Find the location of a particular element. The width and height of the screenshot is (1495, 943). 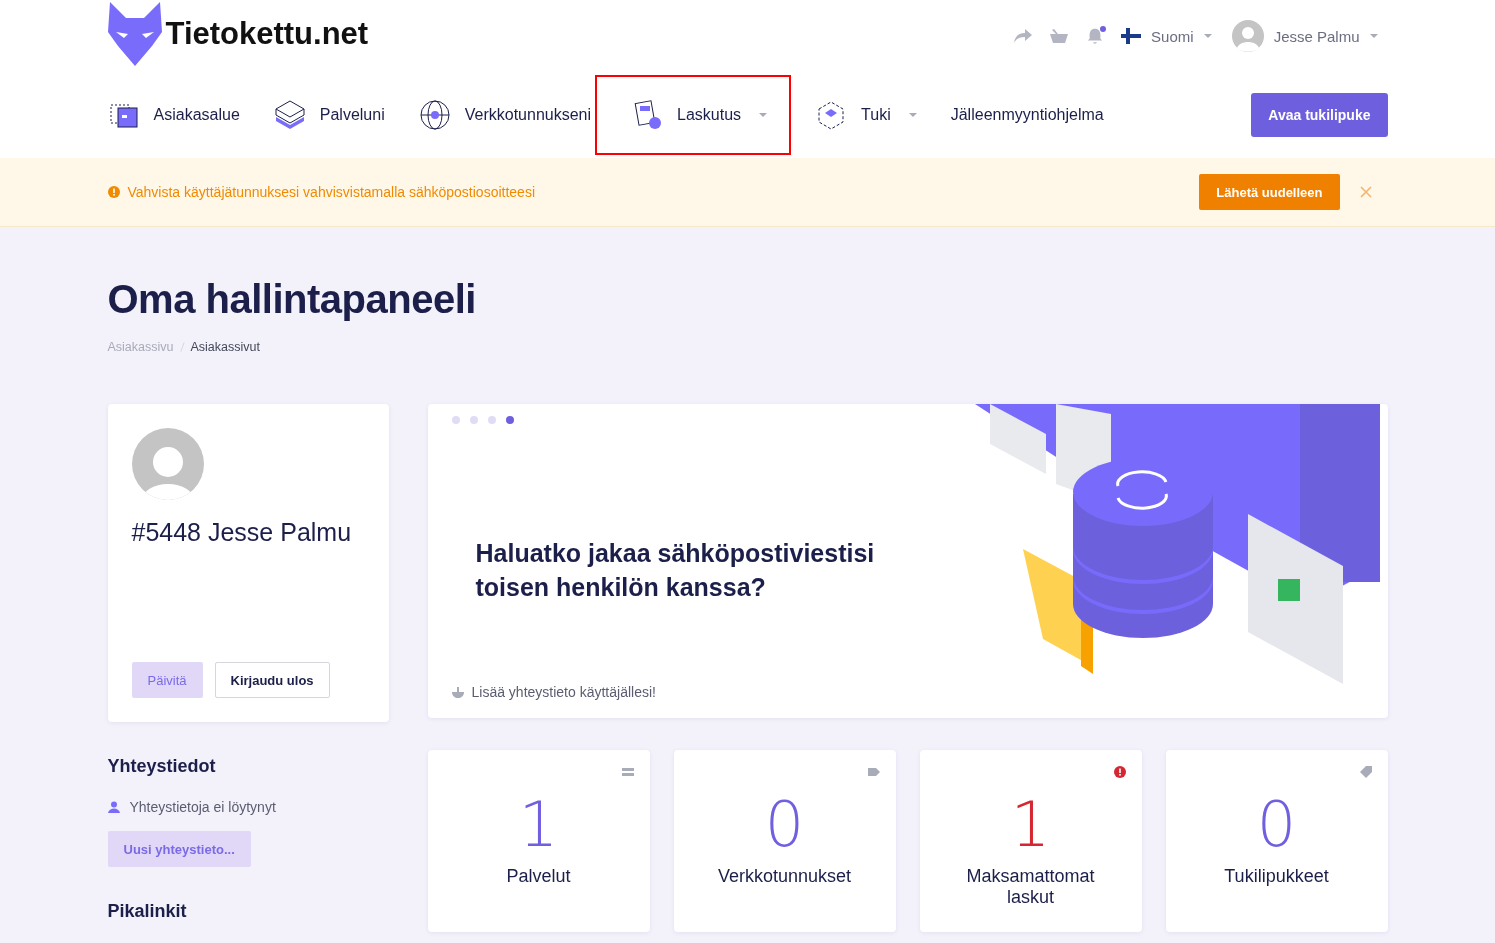

basket-icon is located at coordinates (1059, 36).